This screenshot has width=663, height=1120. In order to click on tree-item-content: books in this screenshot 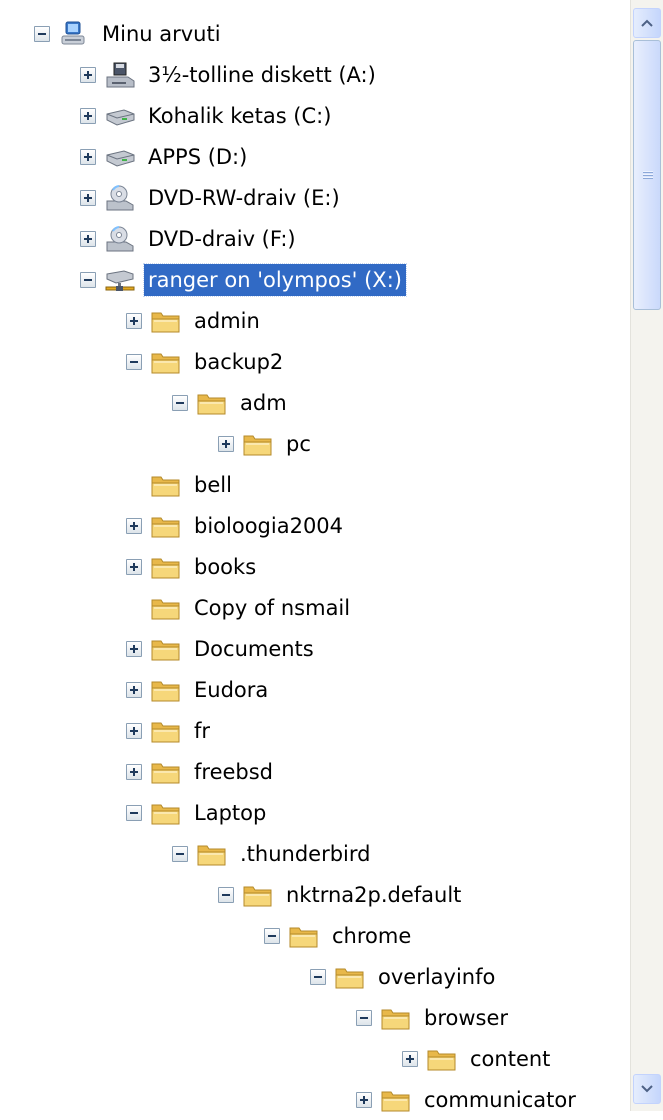, I will do `click(193, 566)`.